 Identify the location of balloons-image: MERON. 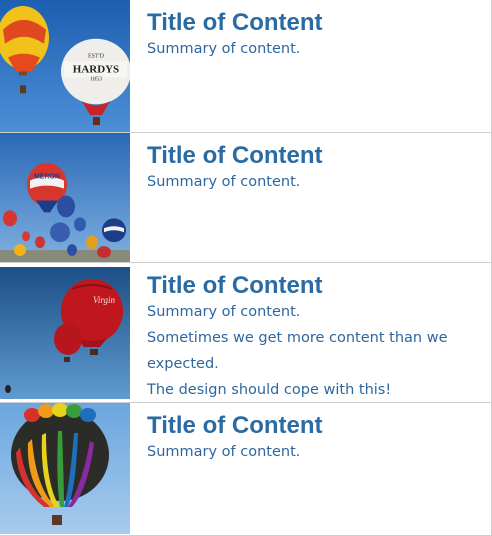
(65, 197).